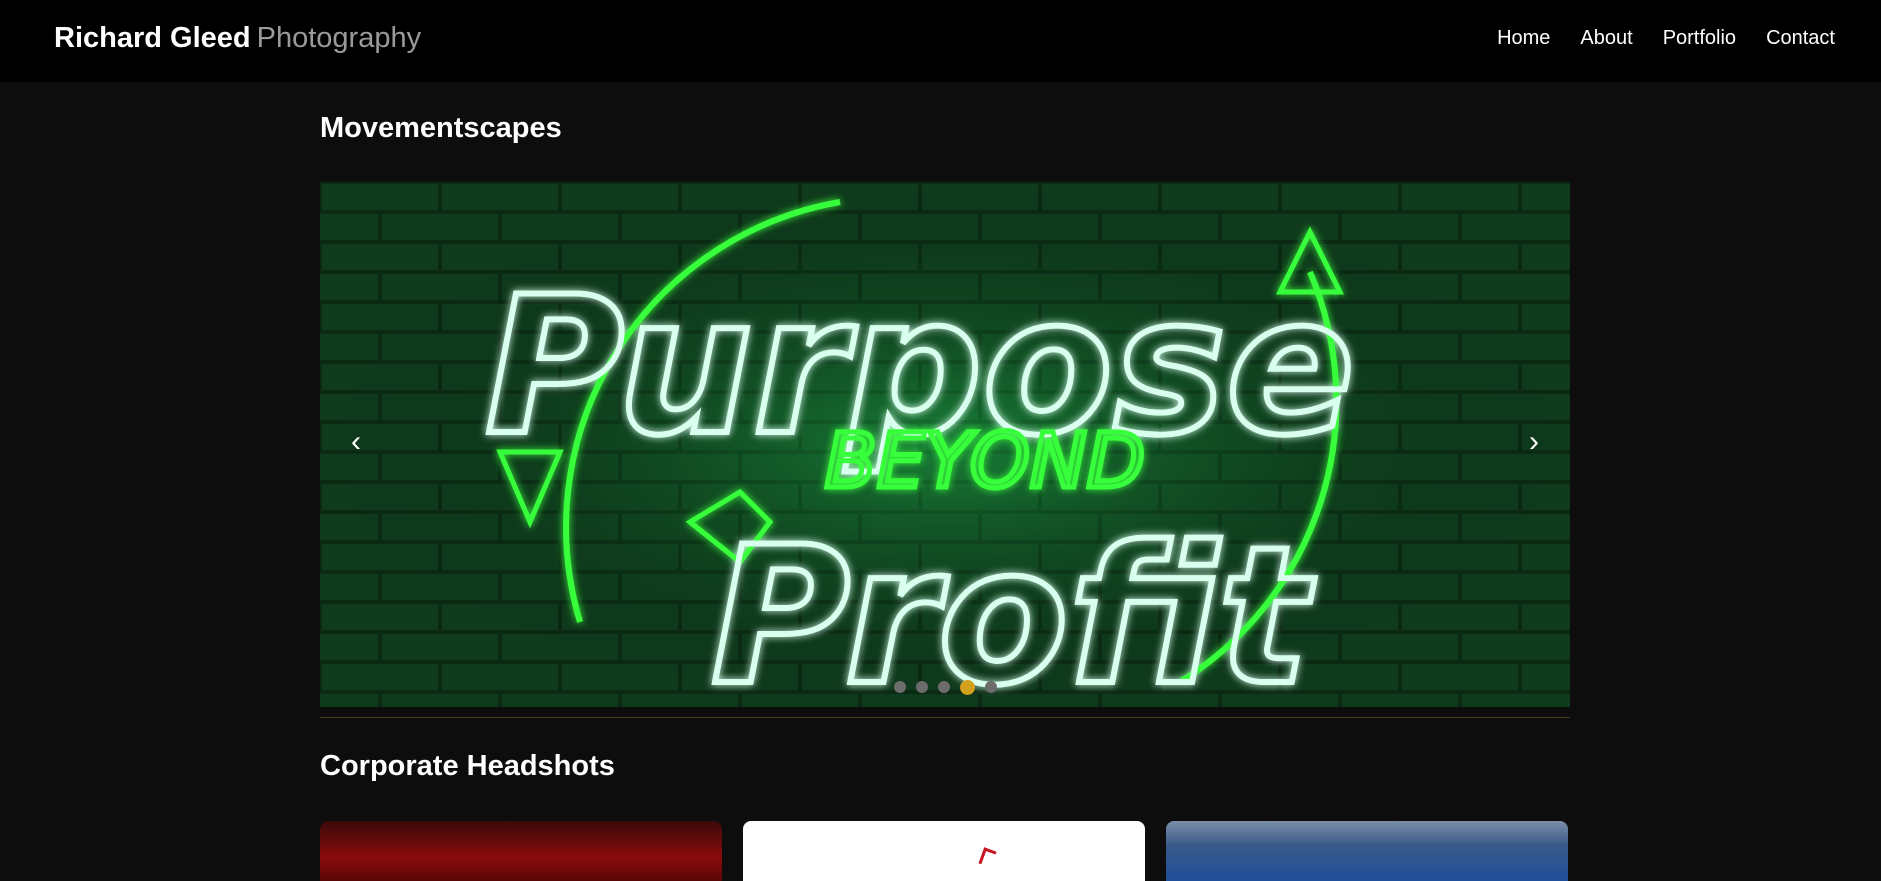 Image resolution: width=1881 pixels, height=881 pixels. I want to click on main-nav: Home About Portfolio Contact, so click(1666, 38).